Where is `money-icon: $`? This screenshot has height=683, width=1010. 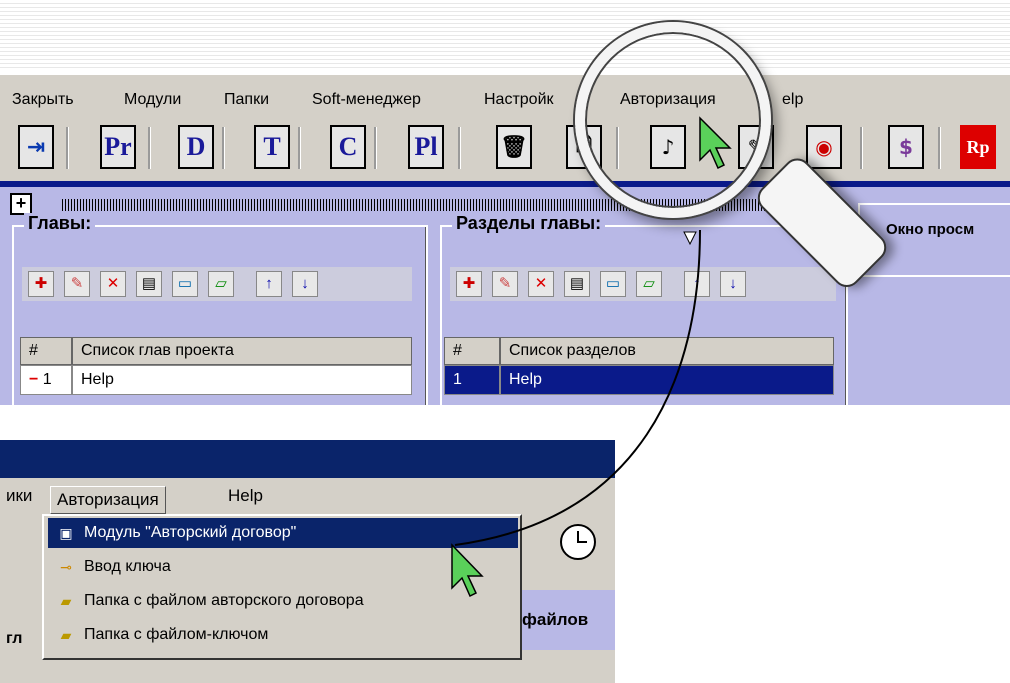
money-icon: $ is located at coordinates (906, 147).